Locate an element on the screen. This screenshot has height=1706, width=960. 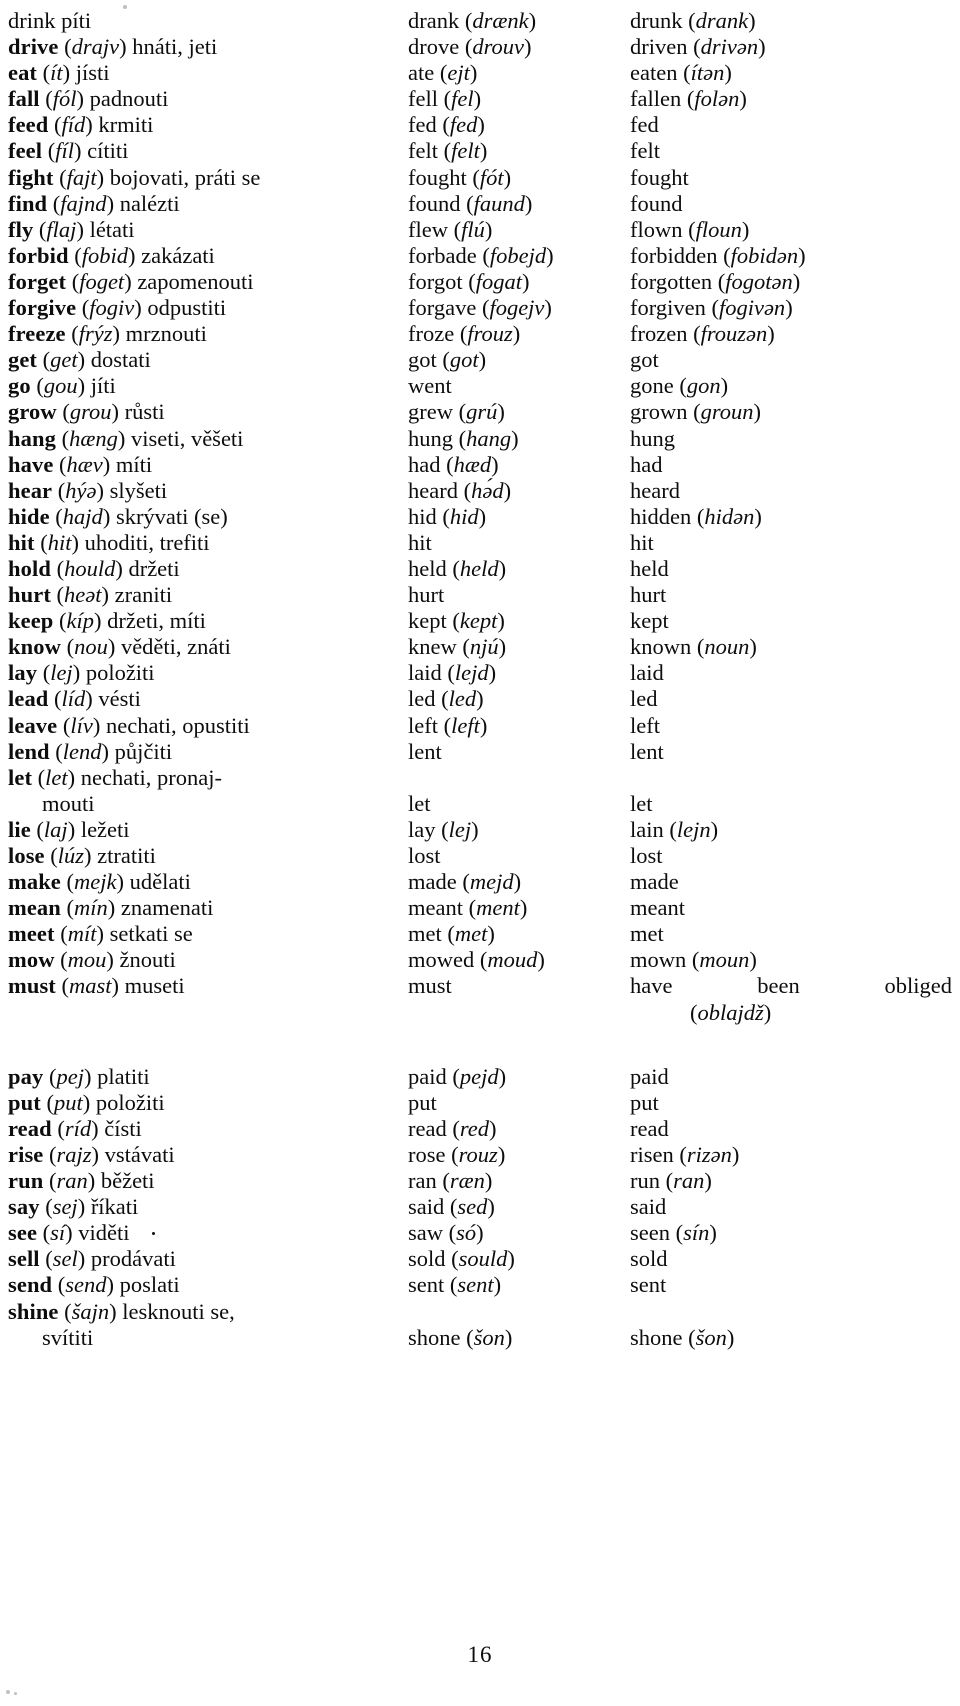
pronunciation: sel is located at coordinates (65, 1259).